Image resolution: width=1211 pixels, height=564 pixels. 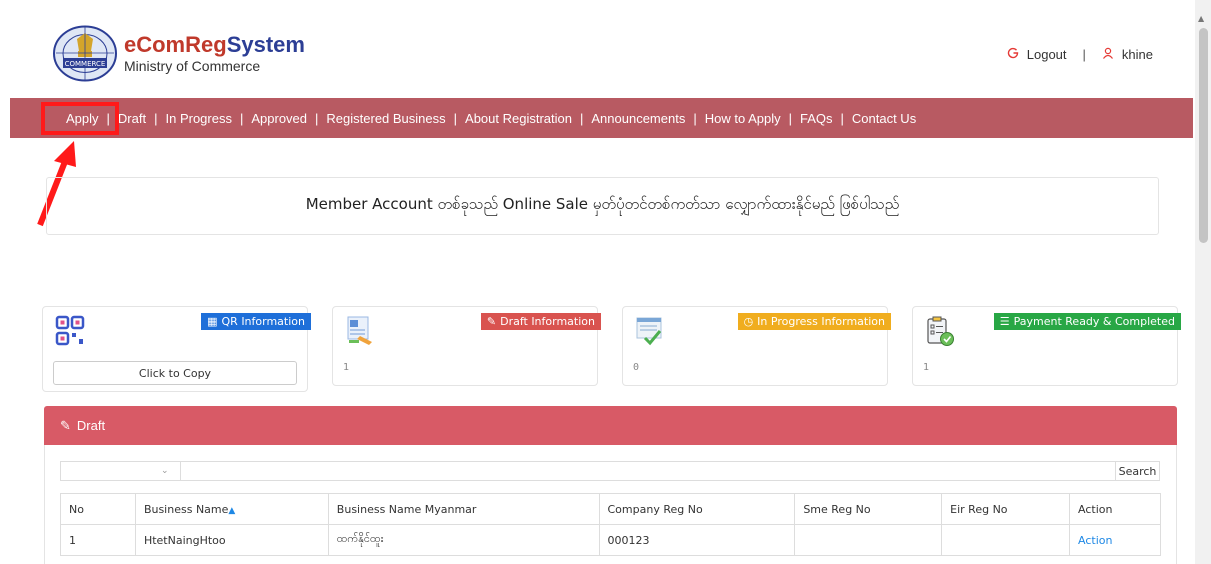 What do you see at coordinates (1203, 135) in the screenshot?
I see `scrollbar-thumb` at bounding box center [1203, 135].